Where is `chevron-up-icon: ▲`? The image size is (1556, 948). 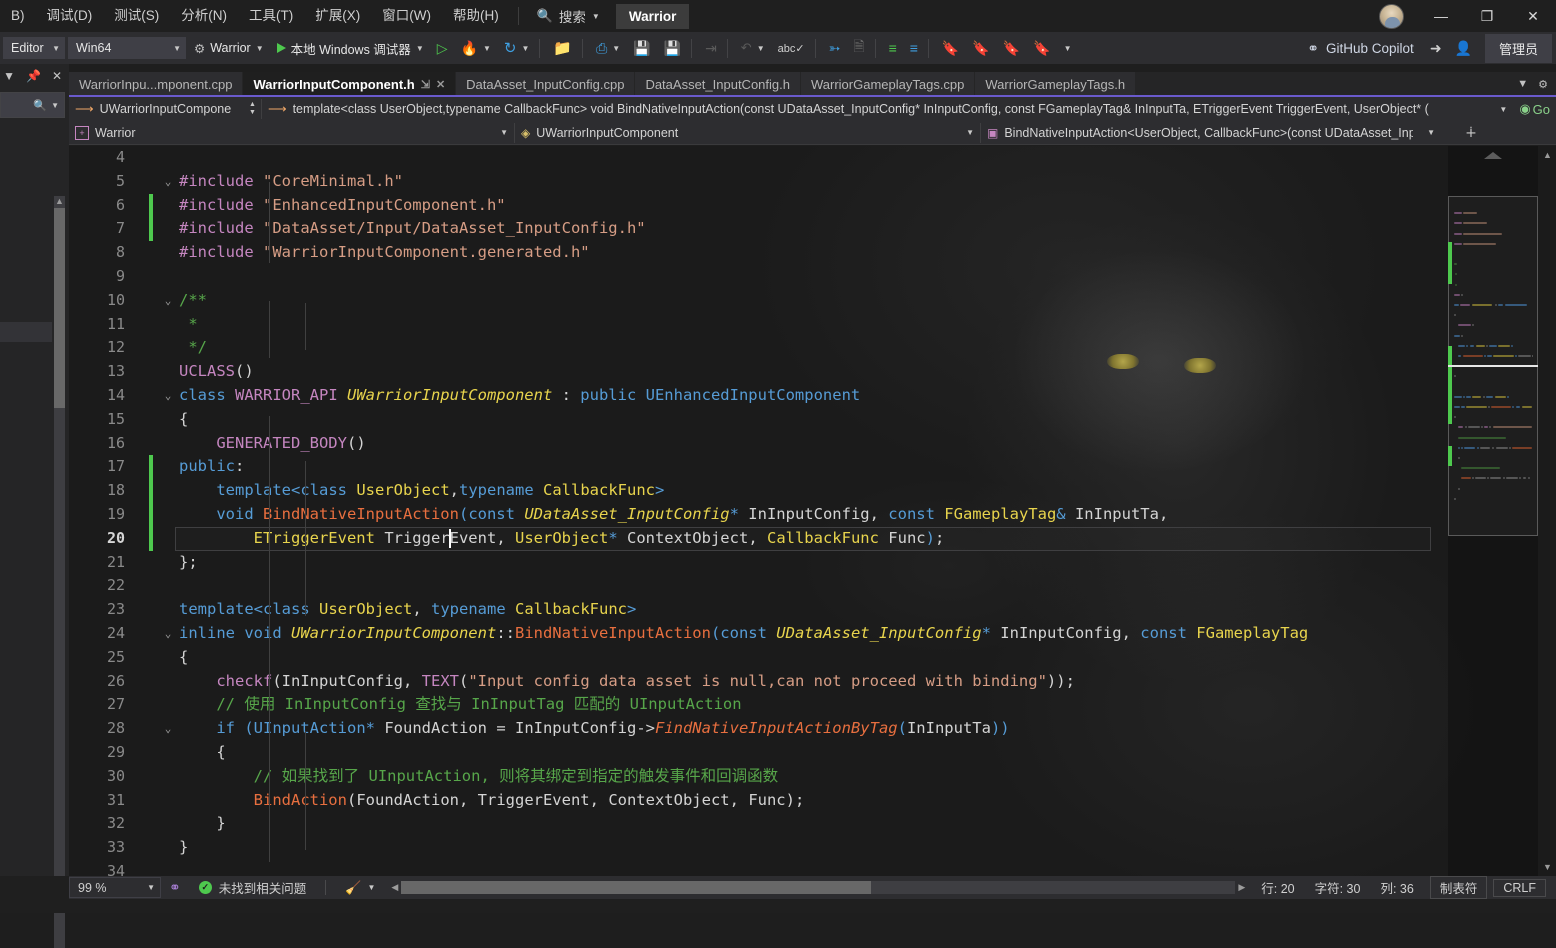
chevron-up-icon: ▲ is located at coordinates (252, 105).